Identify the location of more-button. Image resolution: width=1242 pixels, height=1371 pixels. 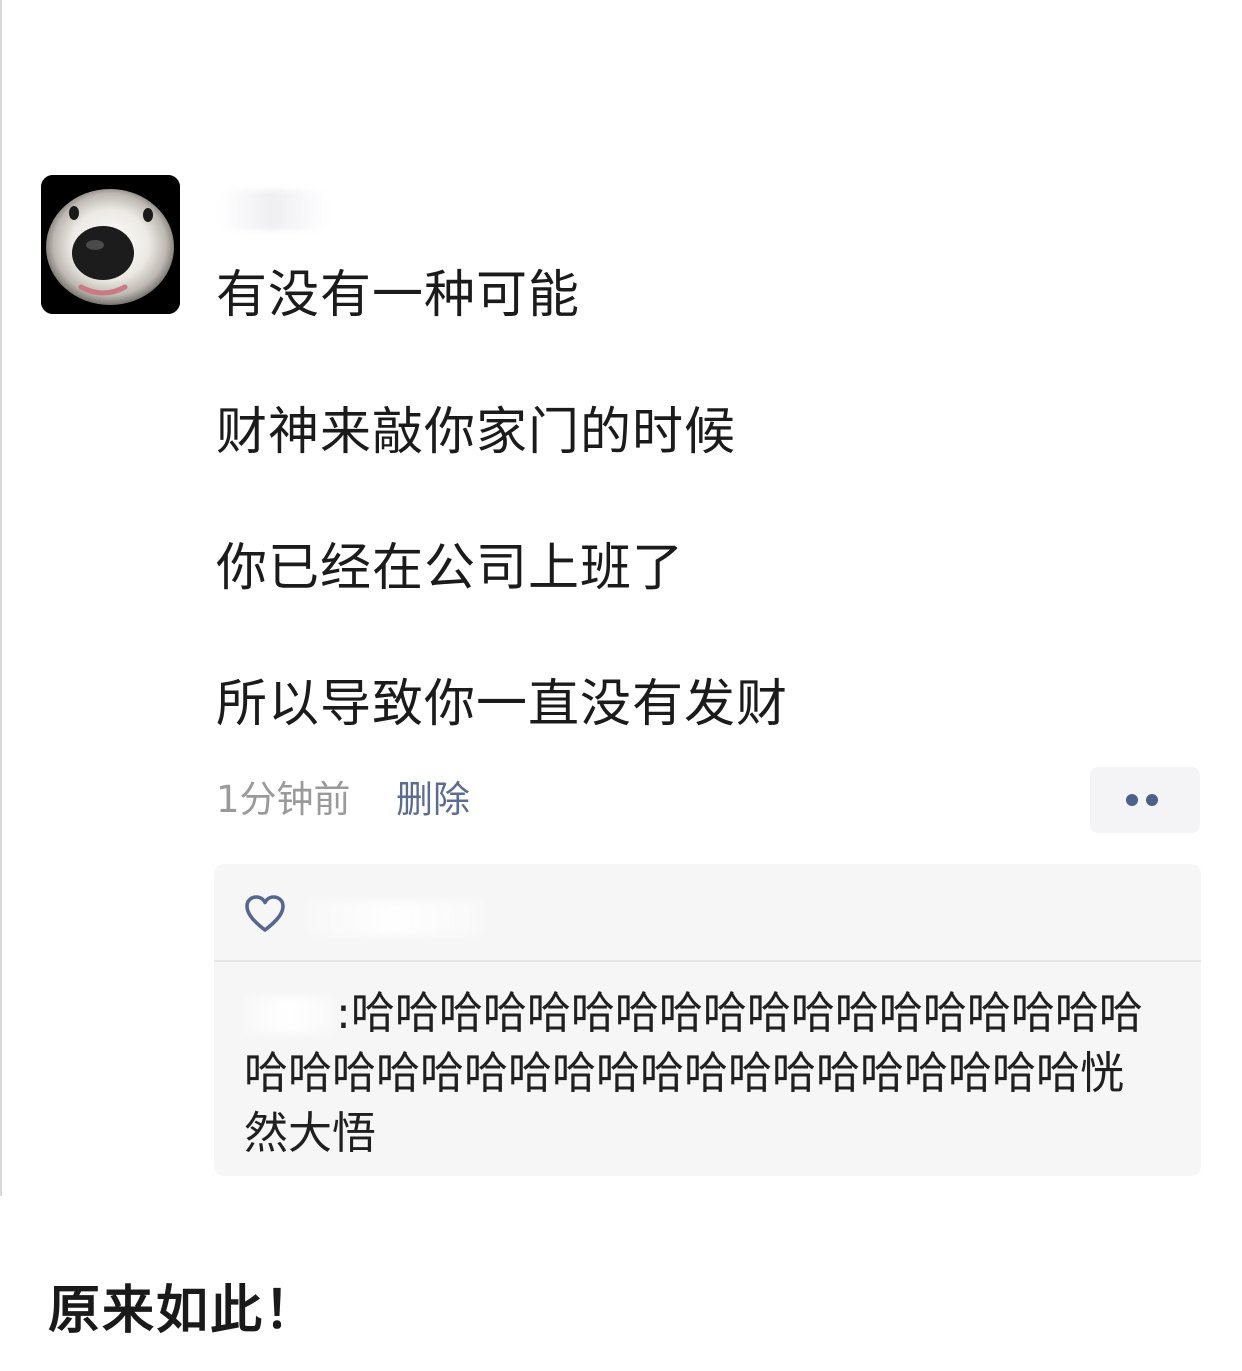
(1145, 800).